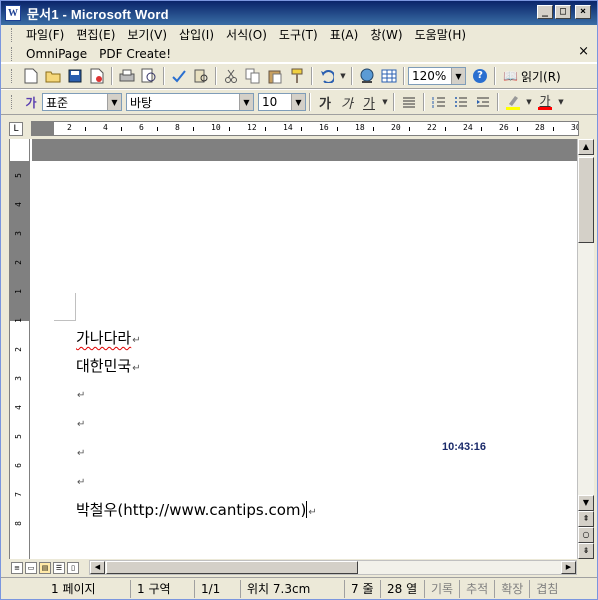  What do you see at coordinates (45, 567) in the screenshot?
I see `print-layout-view-icon: ▤` at bounding box center [45, 567].